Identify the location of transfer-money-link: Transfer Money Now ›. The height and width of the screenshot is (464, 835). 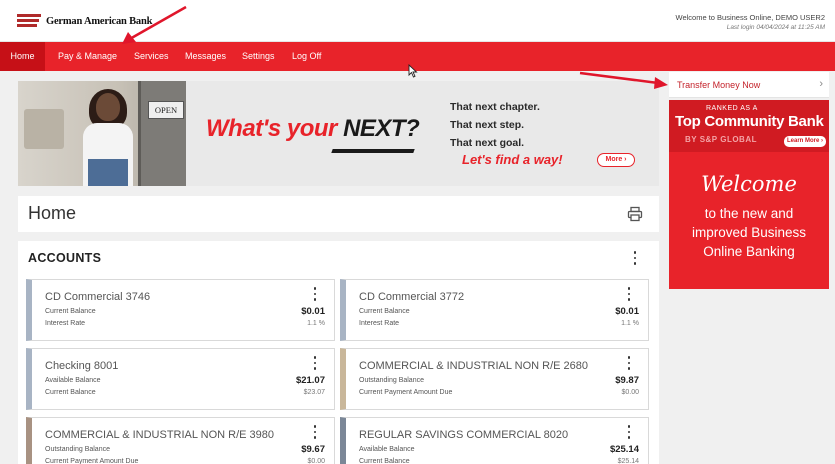
(749, 85).